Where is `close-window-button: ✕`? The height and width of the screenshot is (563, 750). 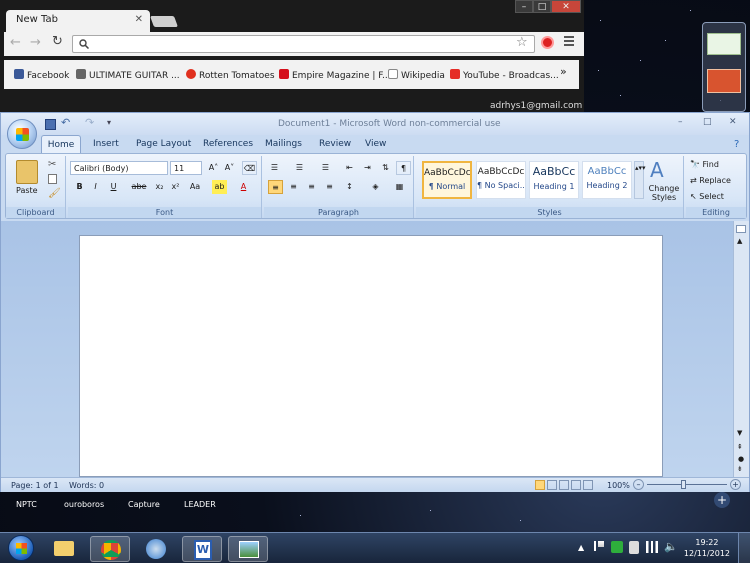 close-window-button: ✕ is located at coordinates (566, 6).